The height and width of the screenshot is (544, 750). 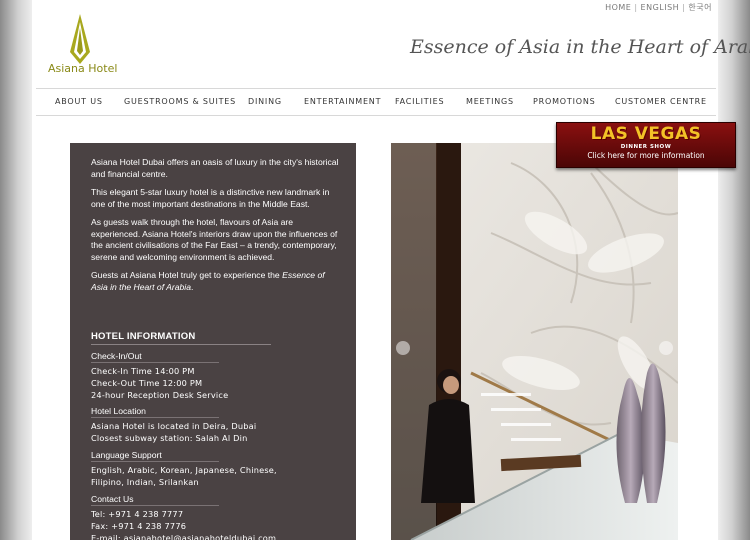 I want to click on promo-title: LAS VEGAS, so click(x=646, y=134).